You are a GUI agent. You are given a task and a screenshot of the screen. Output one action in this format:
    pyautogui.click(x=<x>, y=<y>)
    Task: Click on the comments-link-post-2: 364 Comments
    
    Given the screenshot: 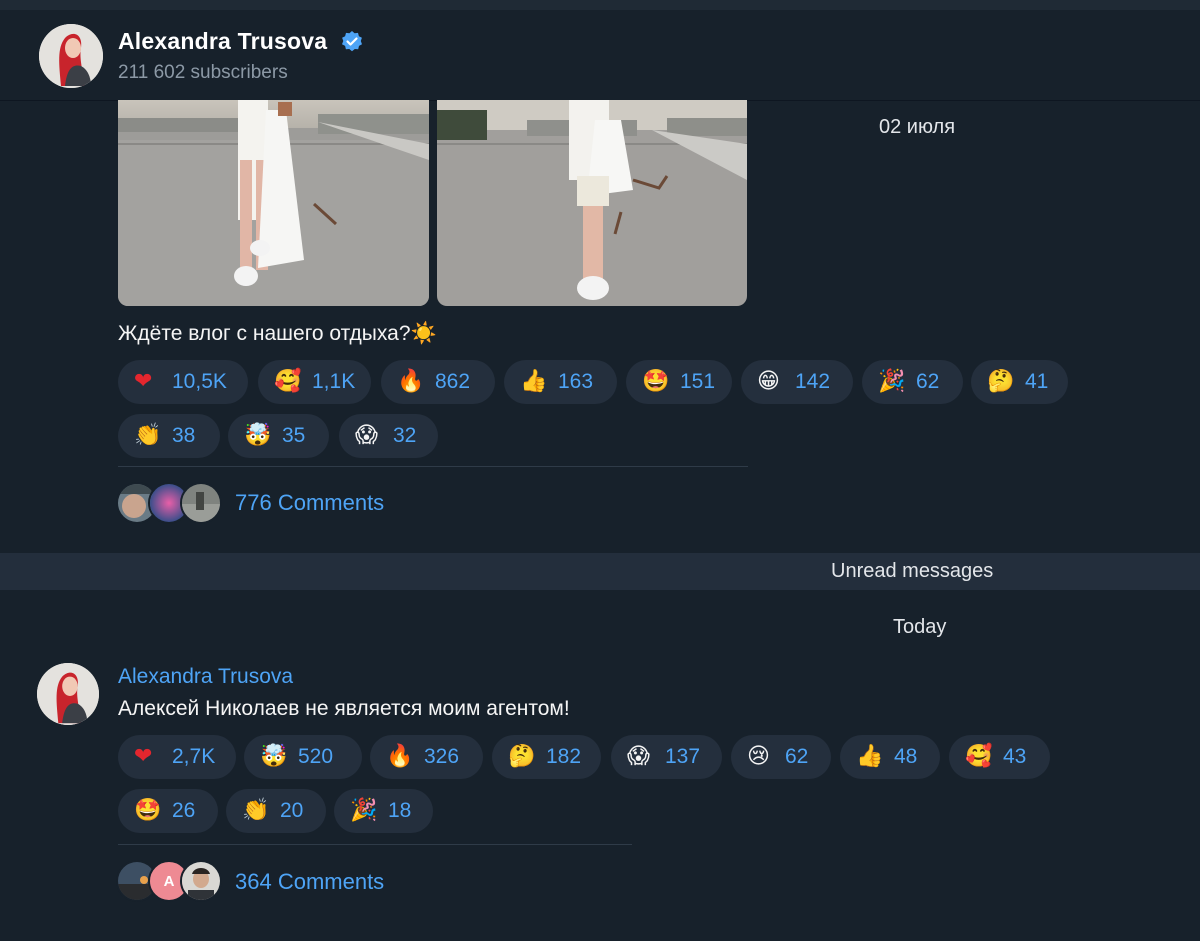 What is the action you would take?
    pyautogui.click(x=309, y=882)
    